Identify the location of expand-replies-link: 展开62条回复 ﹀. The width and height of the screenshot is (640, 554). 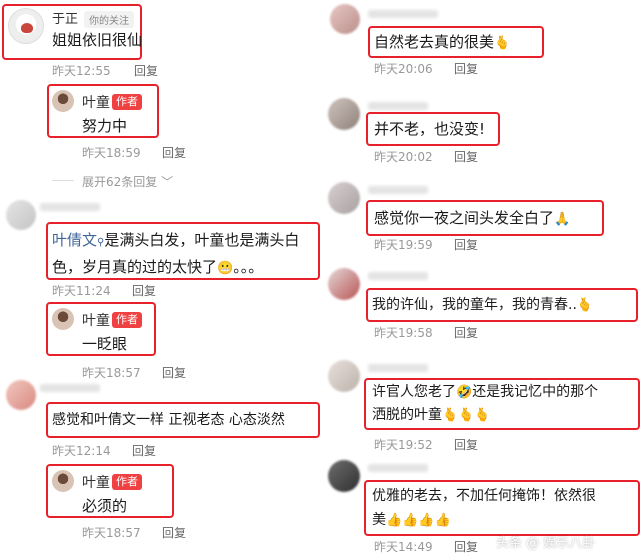
(127, 181).